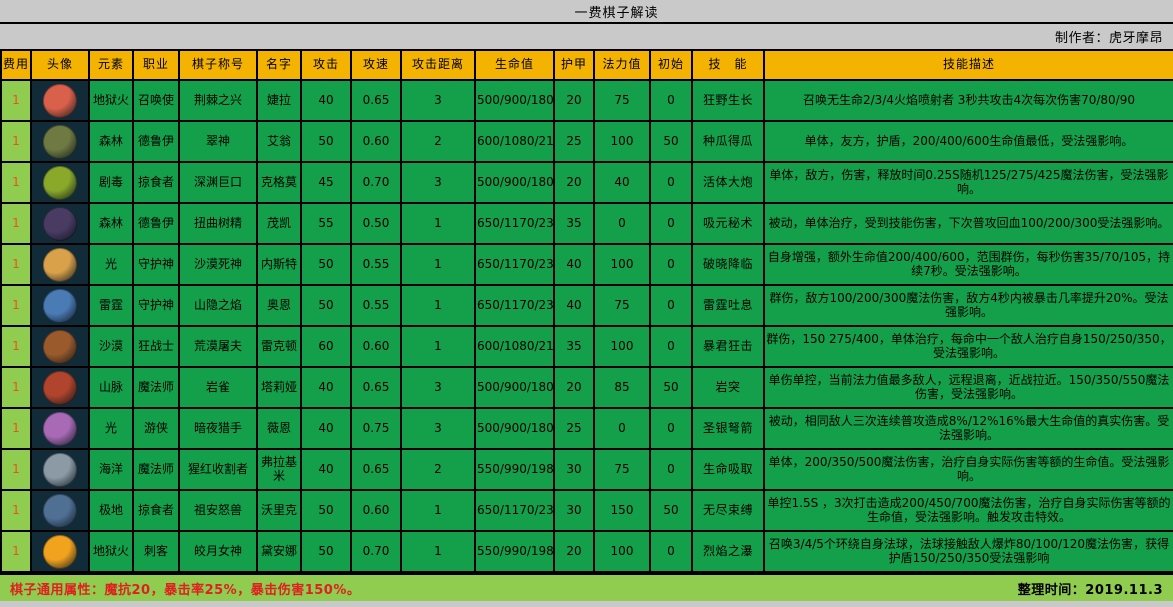 The width and height of the screenshot is (1173, 607). What do you see at coordinates (218, 428) in the screenshot?
I see `cell-title: 暗夜猎手` at bounding box center [218, 428].